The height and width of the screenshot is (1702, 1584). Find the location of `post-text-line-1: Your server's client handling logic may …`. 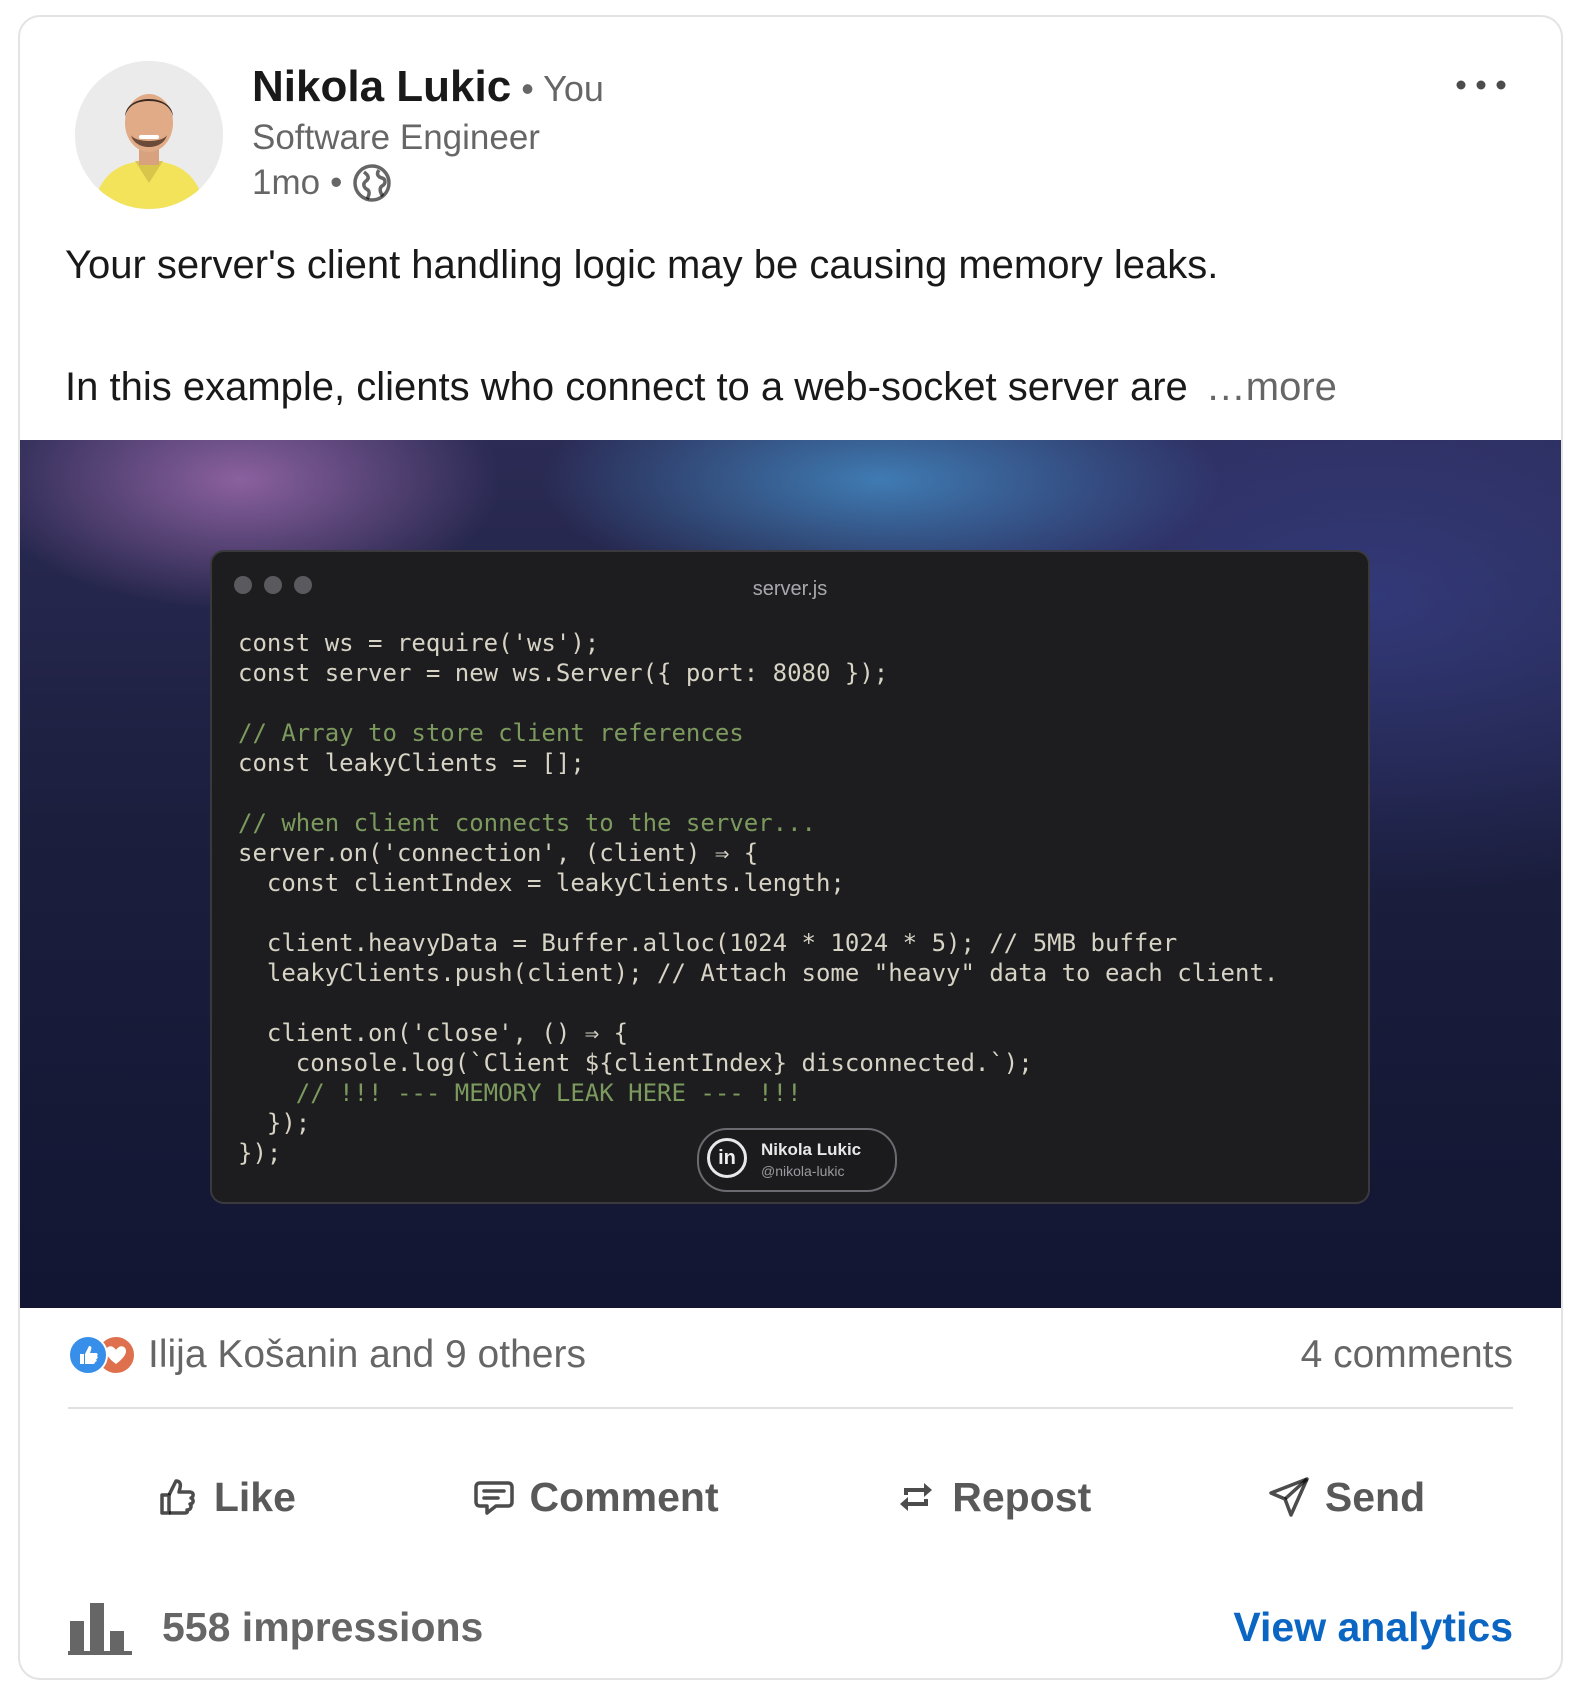

post-text-line-1: Your server's client handling logic may … is located at coordinates (642, 265).